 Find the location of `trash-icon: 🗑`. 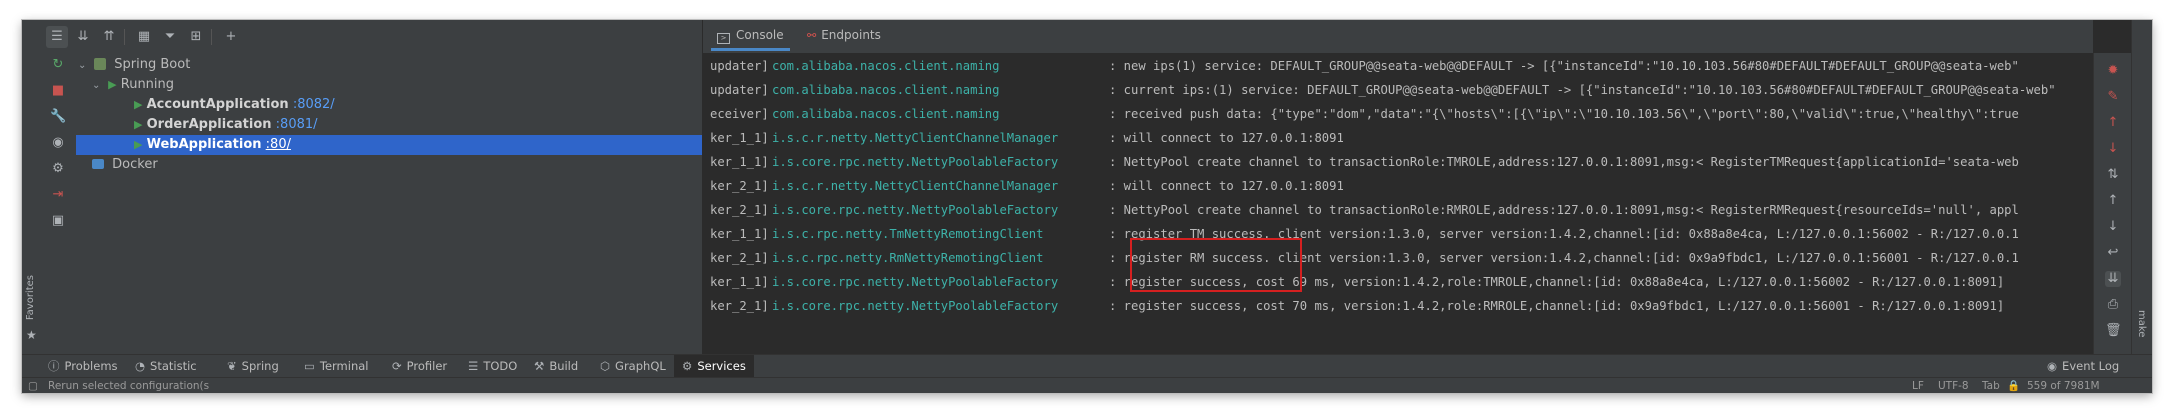

trash-icon: 🗑 is located at coordinates (2113, 331).